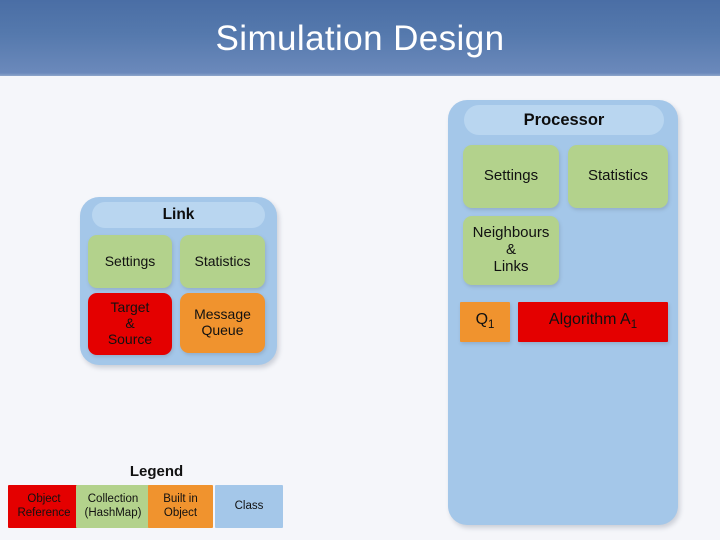 This screenshot has width=720, height=540. I want to click on processor-settings-label: Settings, so click(511, 176).